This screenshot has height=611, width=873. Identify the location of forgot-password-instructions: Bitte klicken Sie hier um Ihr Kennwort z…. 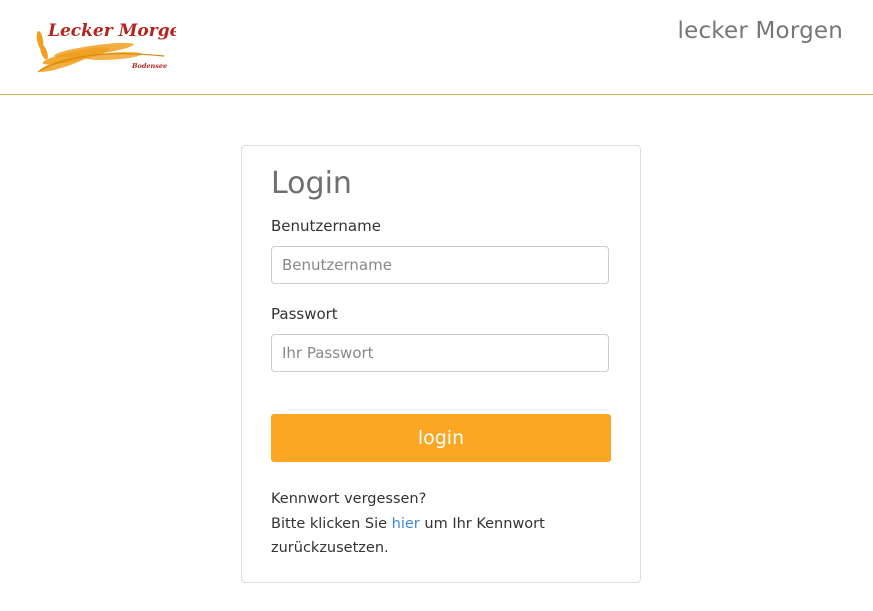
(441, 536).